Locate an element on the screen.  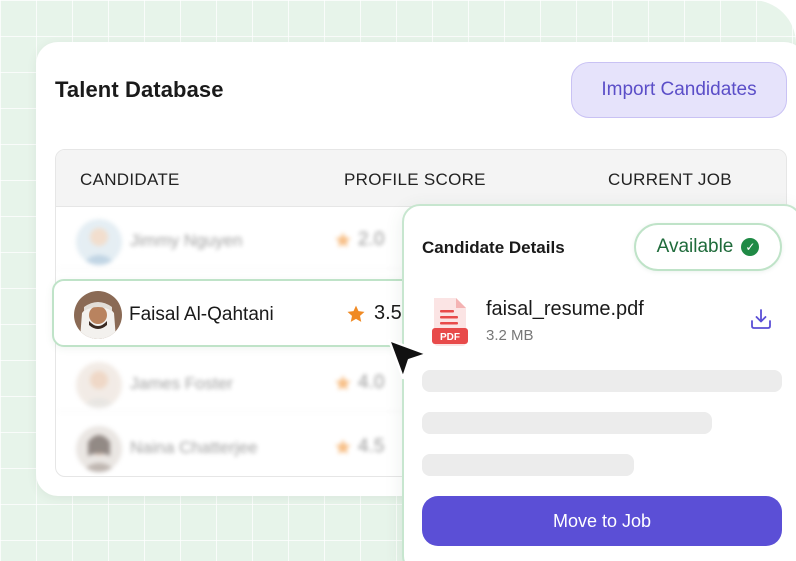
column-header-profile-score: PROFILE SCORE is located at coordinates (415, 180).